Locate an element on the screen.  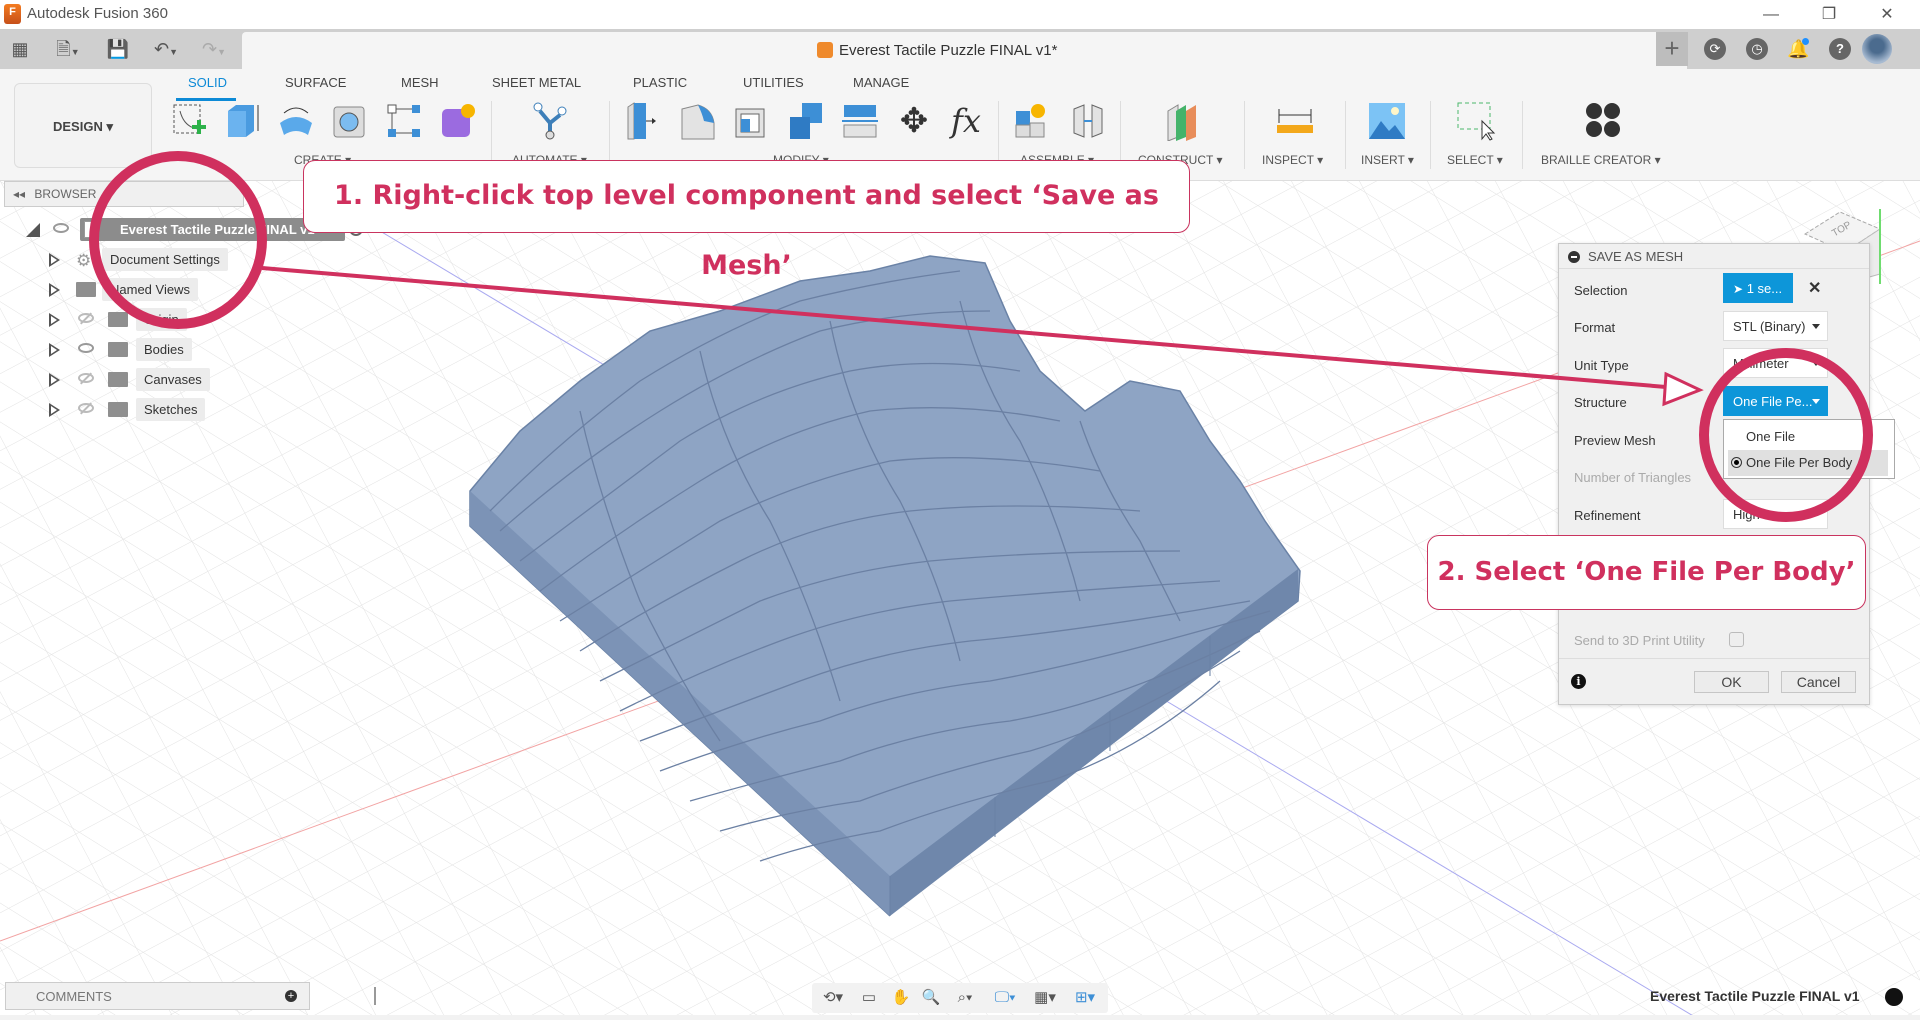
display-settings-icon: 🖵▾ is located at coordinates (1005, 998).